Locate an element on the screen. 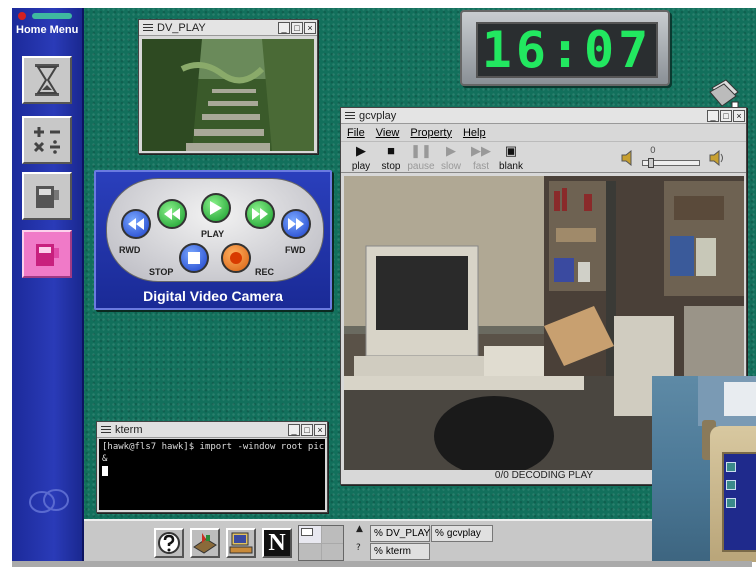  camcorder-button is located at coordinates (47, 196).